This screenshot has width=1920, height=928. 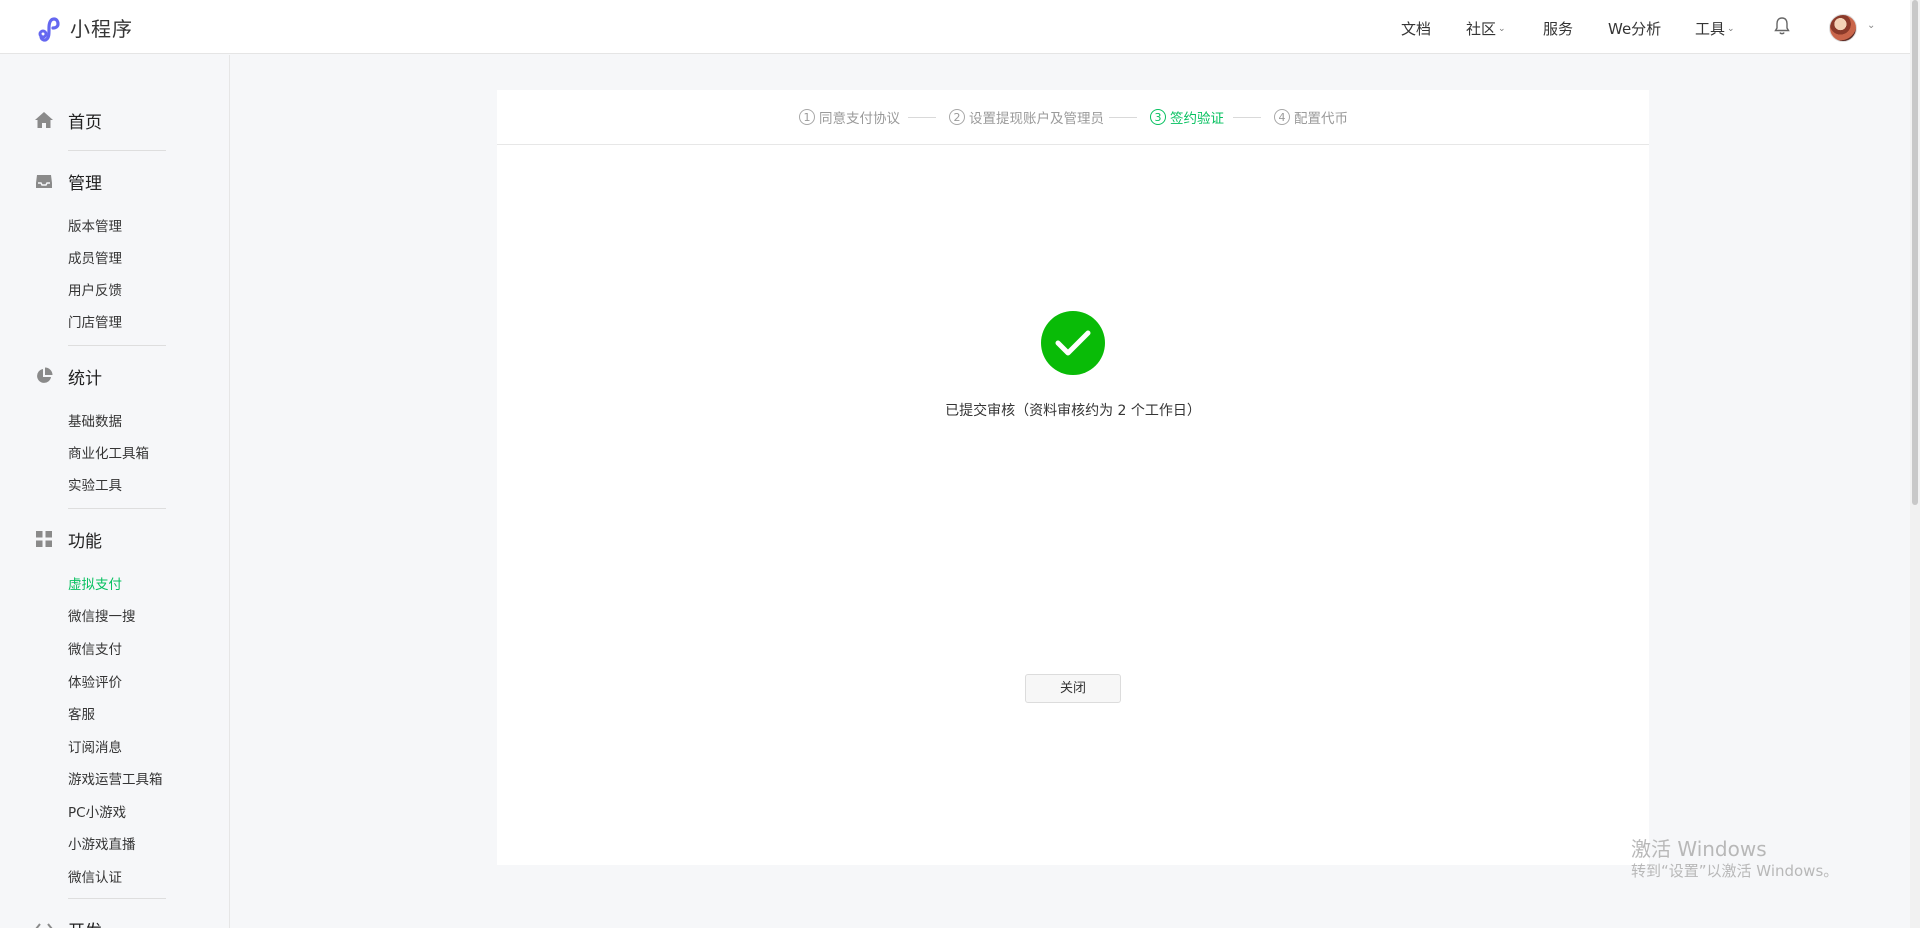 What do you see at coordinates (95, 257) in the screenshot?
I see `sidebar-item-member-manage: 成员管理` at bounding box center [95, 257].